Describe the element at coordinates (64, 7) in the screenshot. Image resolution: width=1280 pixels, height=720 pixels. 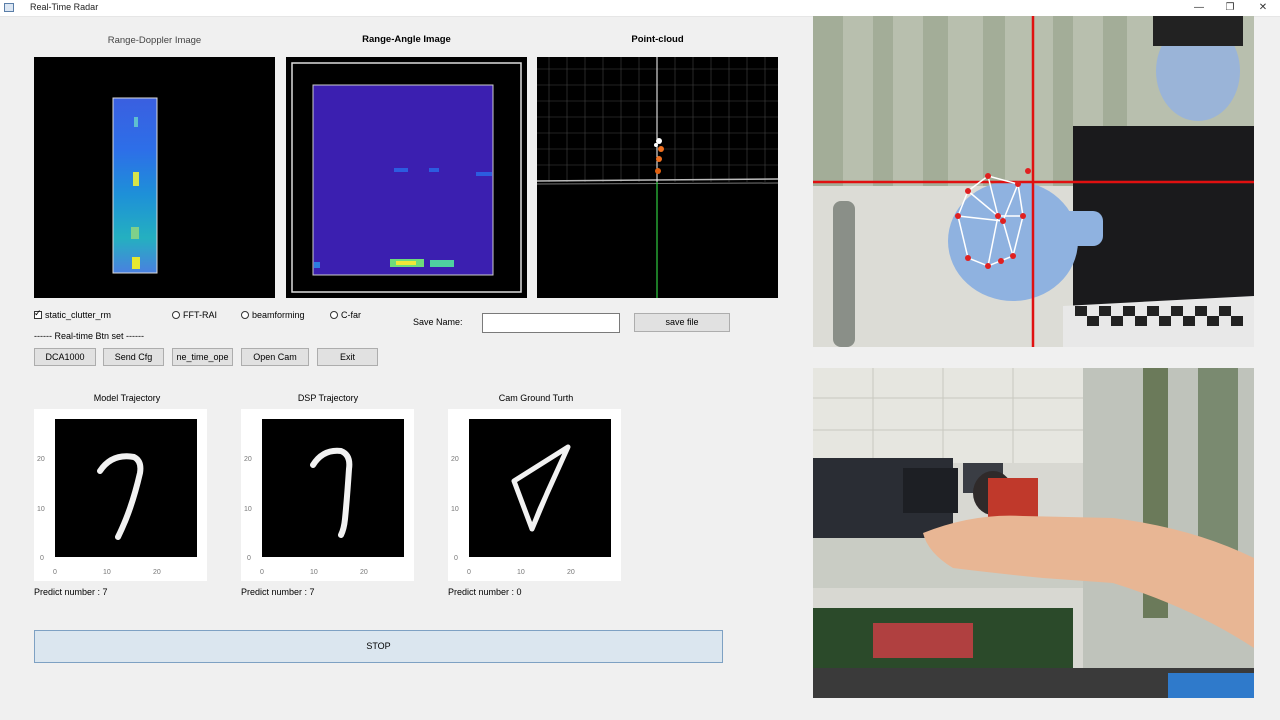
I see `window-title: Real-Time Radar` at that location.